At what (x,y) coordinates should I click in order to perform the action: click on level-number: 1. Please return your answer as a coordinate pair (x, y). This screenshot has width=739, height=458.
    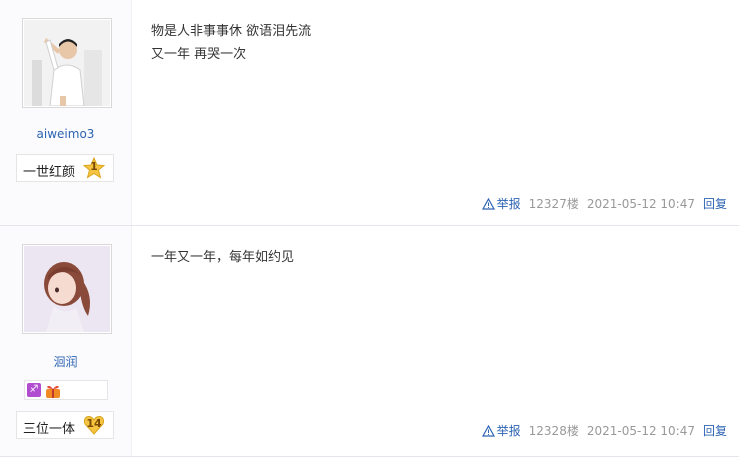
    Looking at the image, I should click on (94, 166).